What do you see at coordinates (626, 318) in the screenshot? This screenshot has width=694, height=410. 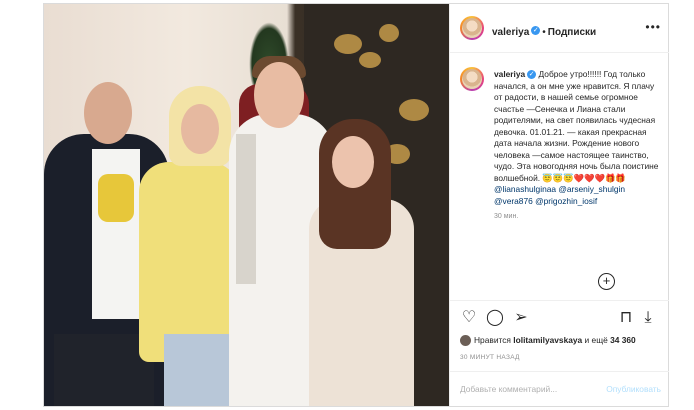 I see `bookmark-icon: ⊓` at bounding box center [626, 318].